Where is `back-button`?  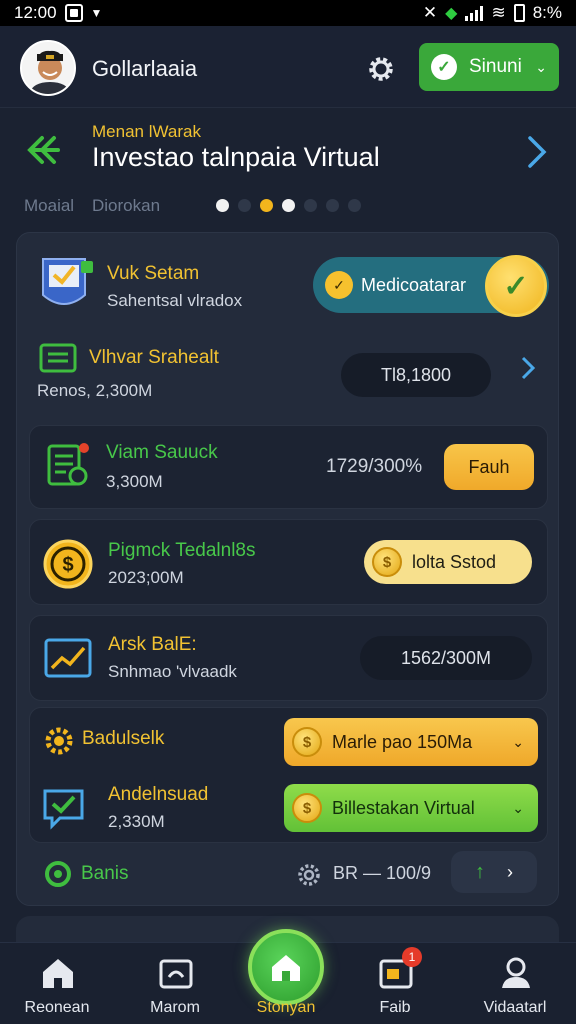
back-button is located at coordinates (44, 150).